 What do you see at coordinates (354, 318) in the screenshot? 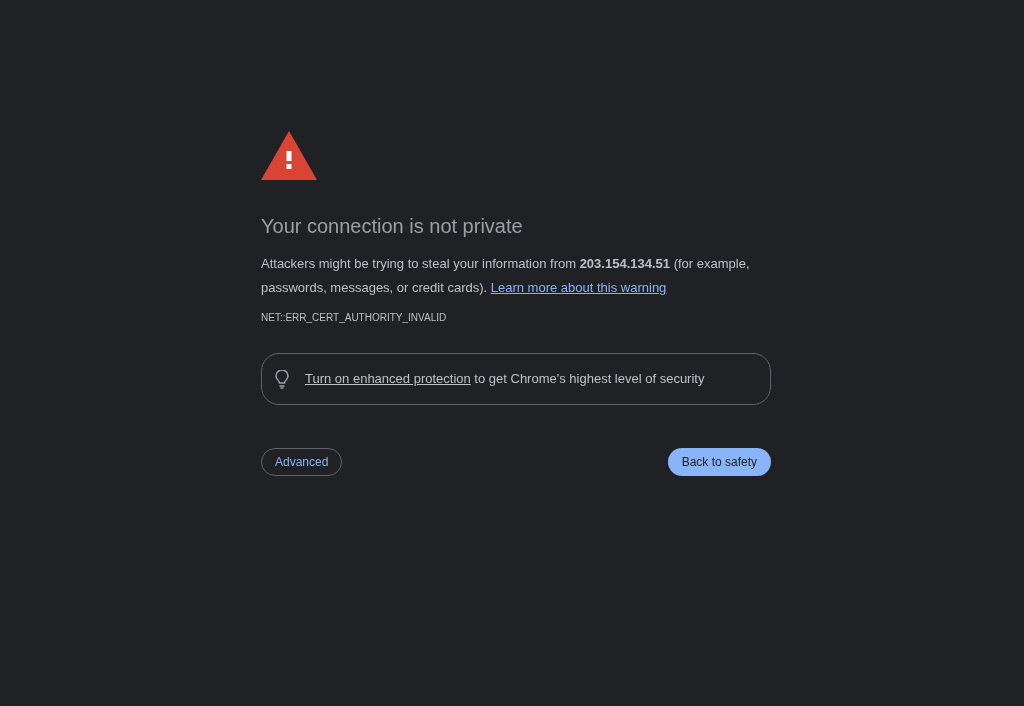
I see `error-code: NET::ERR_CERT_AUTHORITY_INVALID` at bounding box center [354, 318].